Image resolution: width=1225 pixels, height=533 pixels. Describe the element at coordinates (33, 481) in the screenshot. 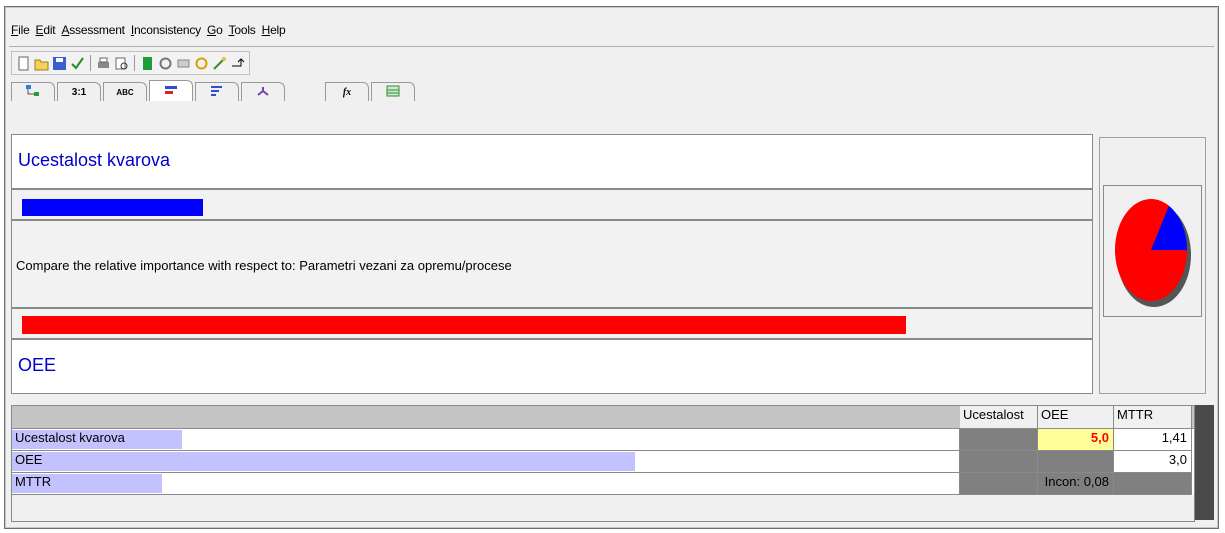

I see `row-label-text: MTTR` at that location.